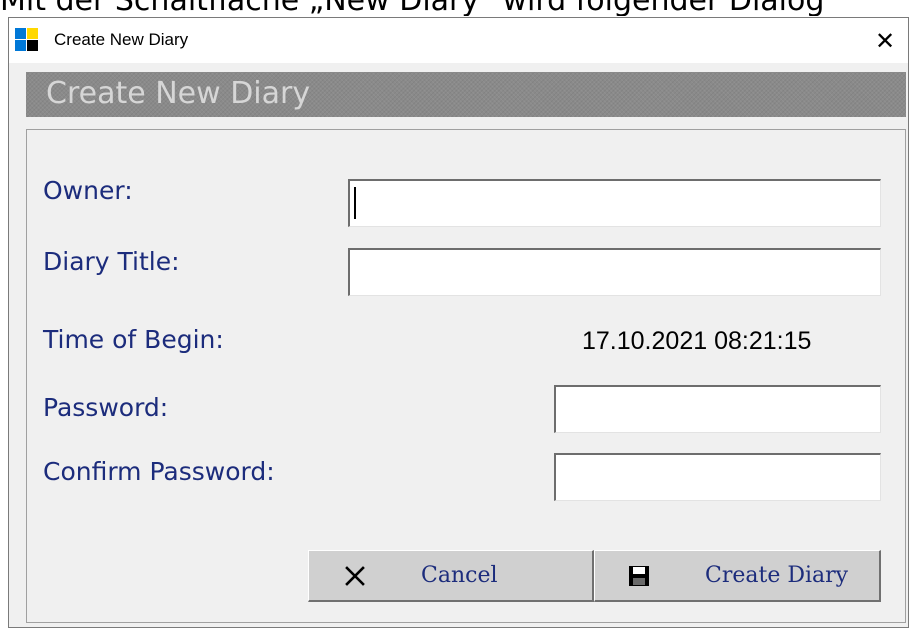 The height and width of the screenshot is (628, 910). I want to click on text-caret, so click(355, 203).